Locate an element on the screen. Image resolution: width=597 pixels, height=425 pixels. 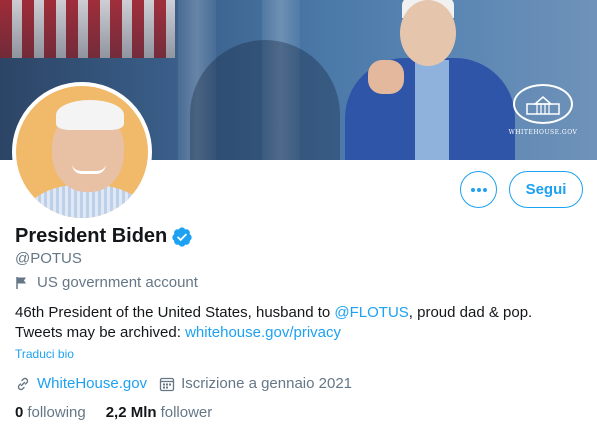
link-icon is located at coordinates (23, 383).